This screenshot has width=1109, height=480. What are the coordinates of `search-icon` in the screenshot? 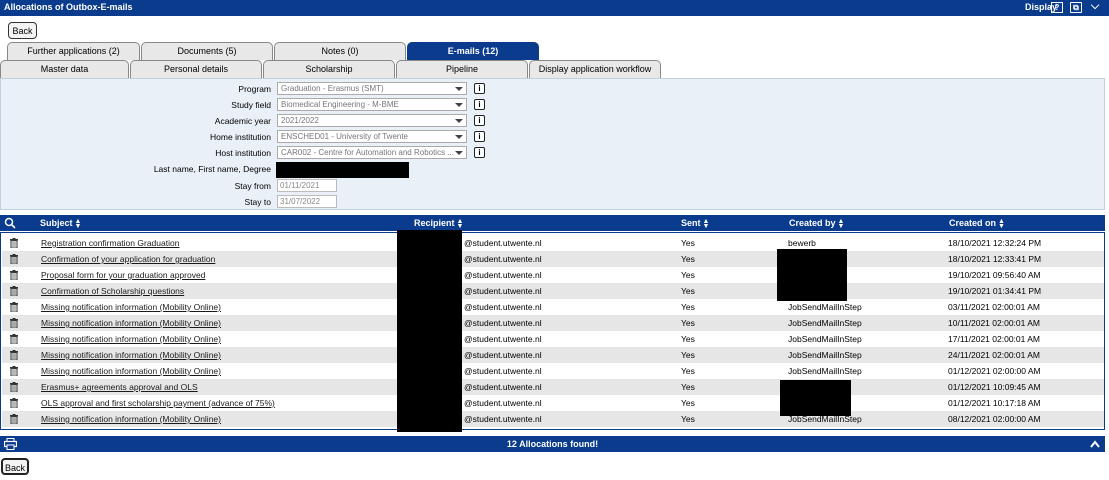 It's located at (10, 223).